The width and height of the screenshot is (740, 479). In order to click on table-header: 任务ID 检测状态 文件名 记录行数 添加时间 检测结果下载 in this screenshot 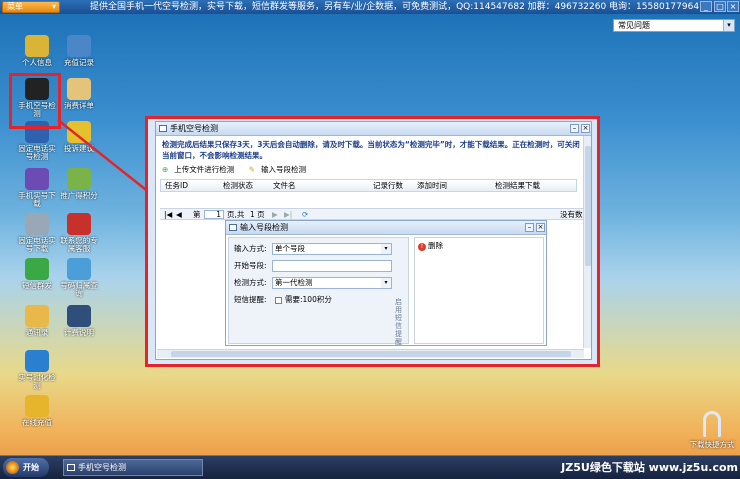, I will do `click(368, 185)`.